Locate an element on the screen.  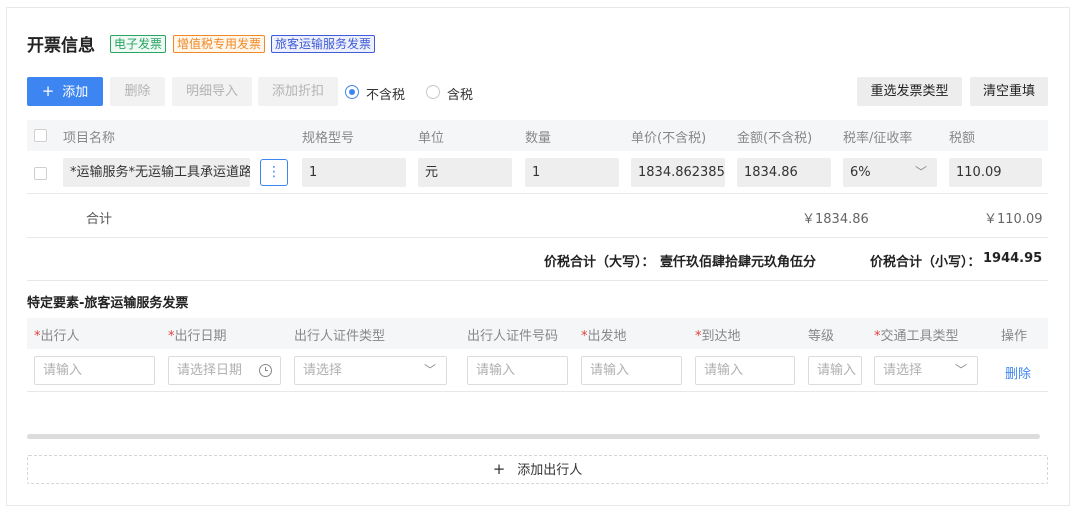
tag-vat-special: 增值税专用发票 is located at coordinates (219, 44).